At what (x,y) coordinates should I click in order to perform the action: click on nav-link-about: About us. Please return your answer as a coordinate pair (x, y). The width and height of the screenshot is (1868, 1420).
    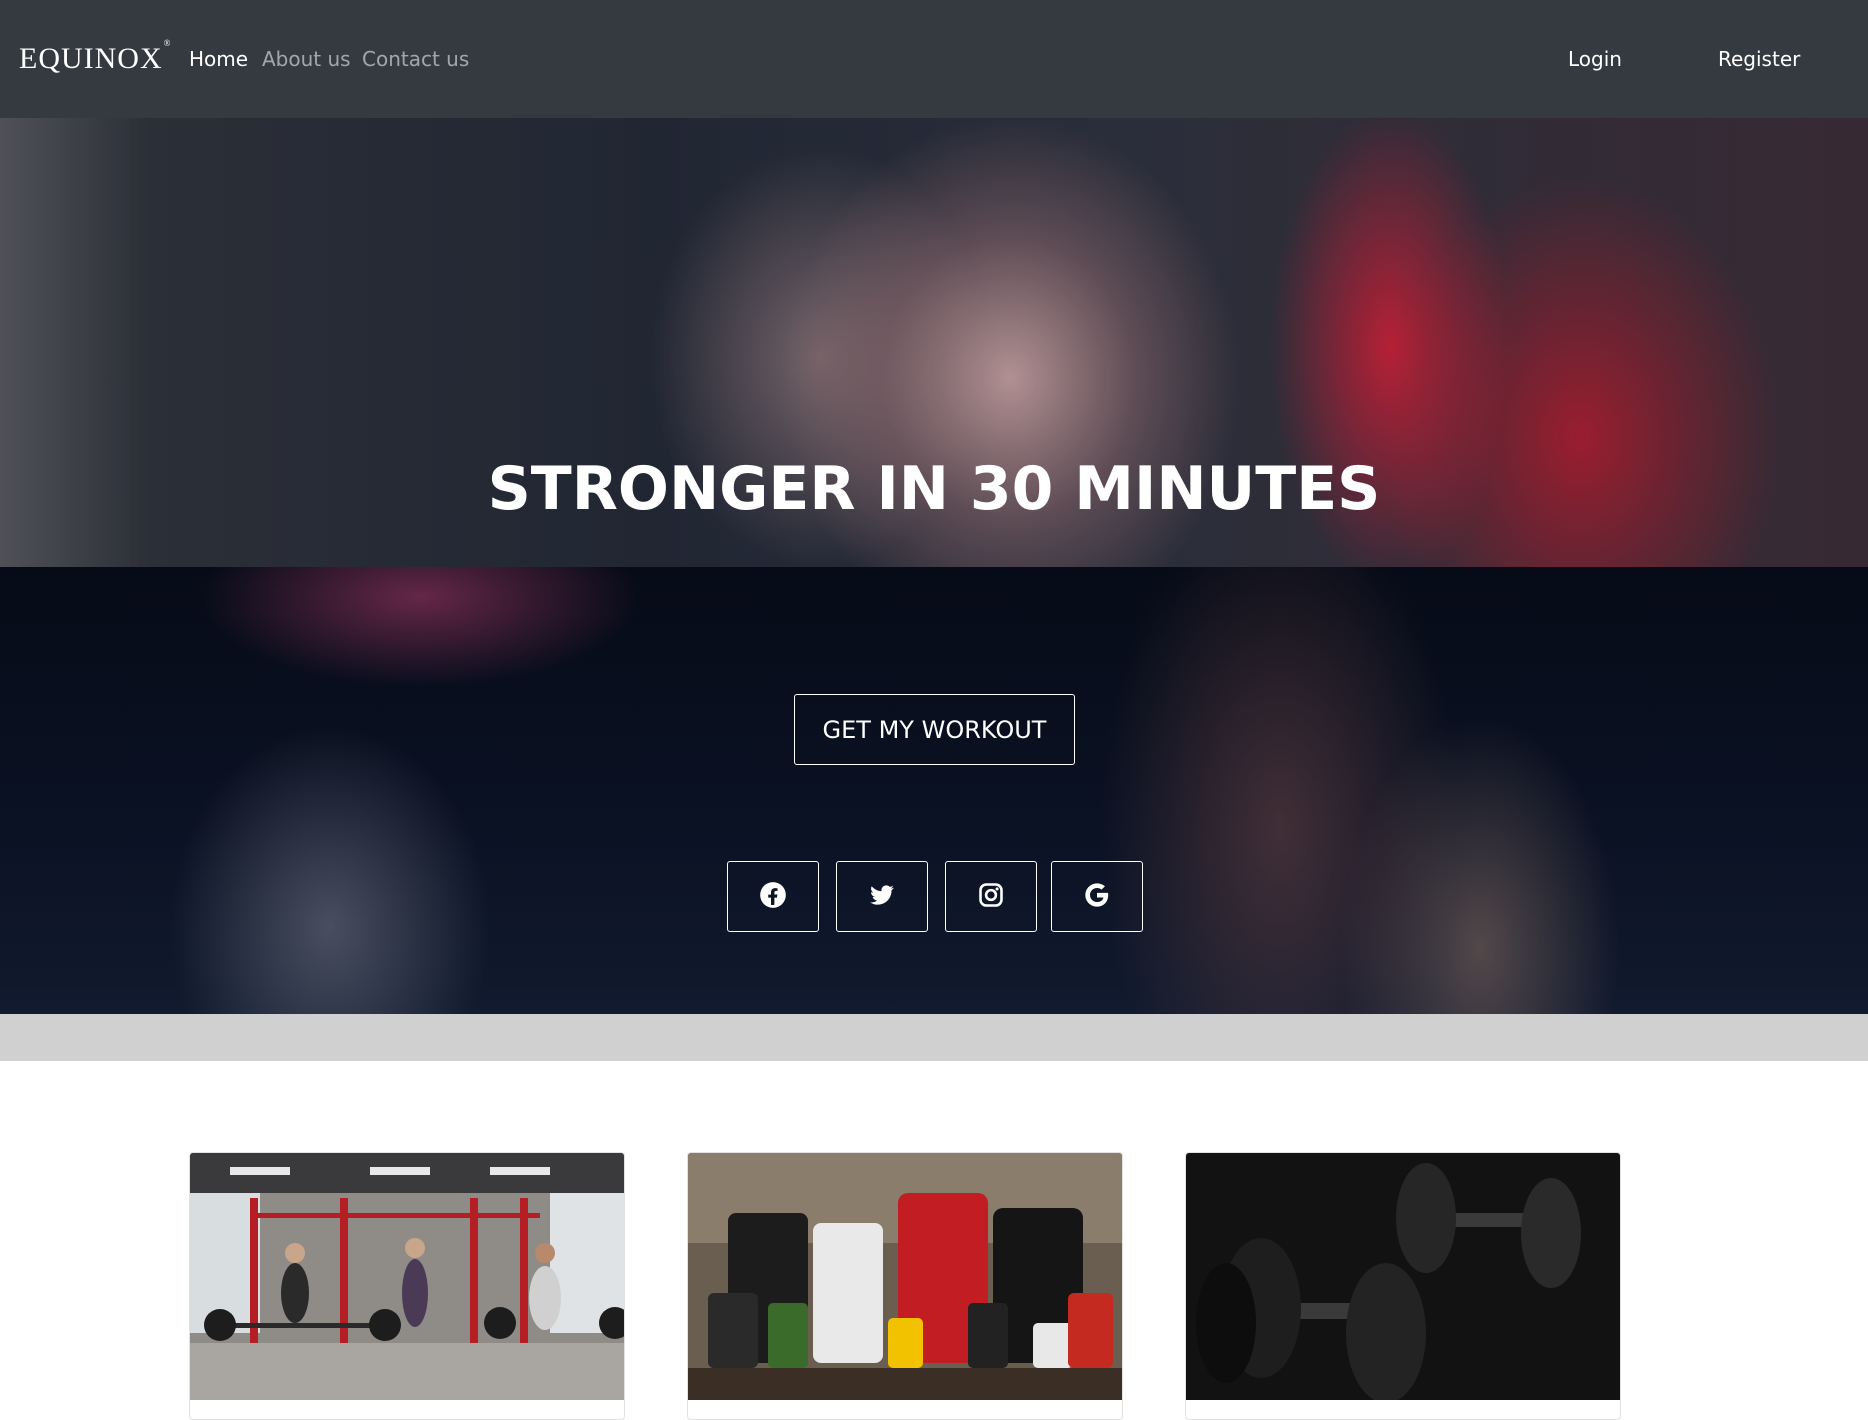
    Looking at the image, I should click on (306, 59).